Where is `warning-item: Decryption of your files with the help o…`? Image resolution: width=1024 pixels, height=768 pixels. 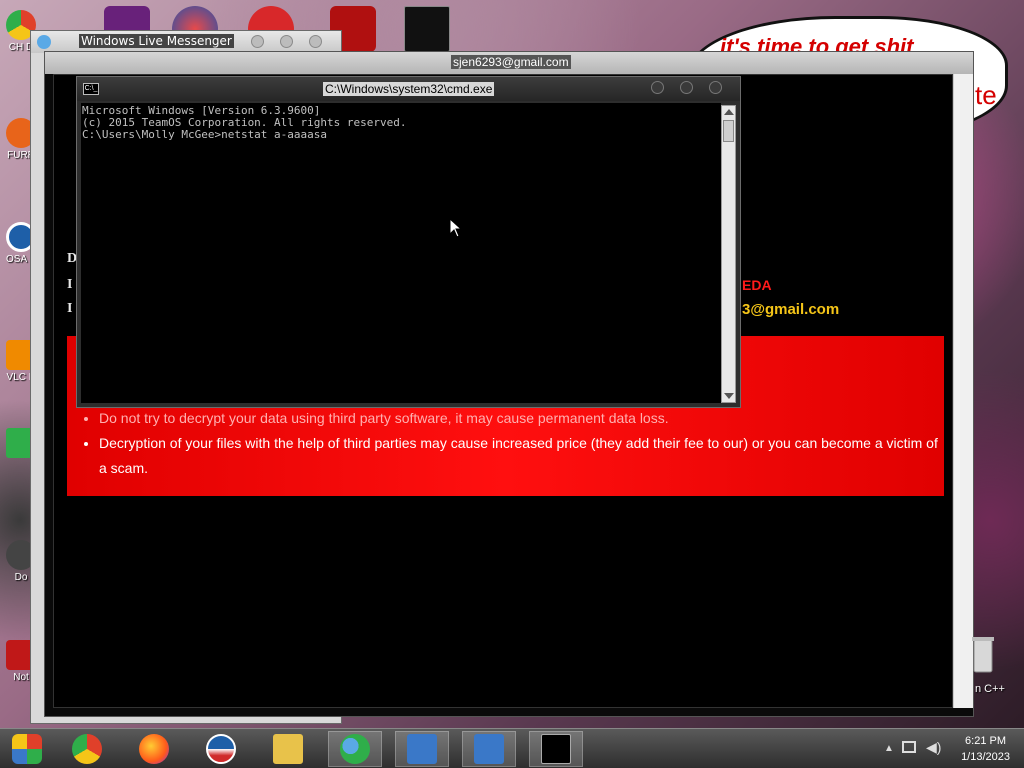 warning-item: Decryption of your files with the help o… is located at coordinates (519, 456).